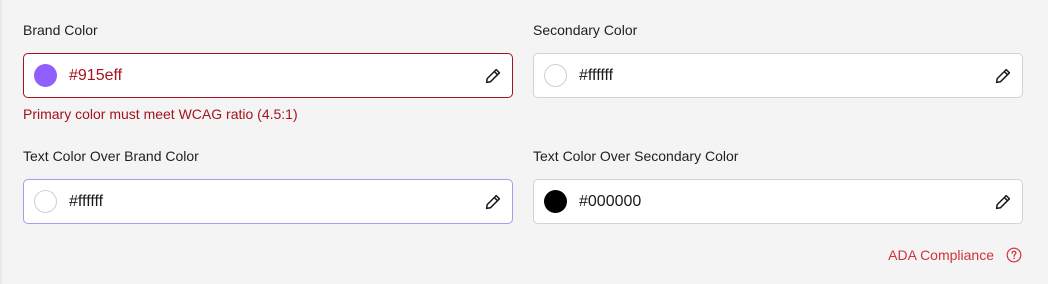  I want to click on panel-edge, so click(1, 142).